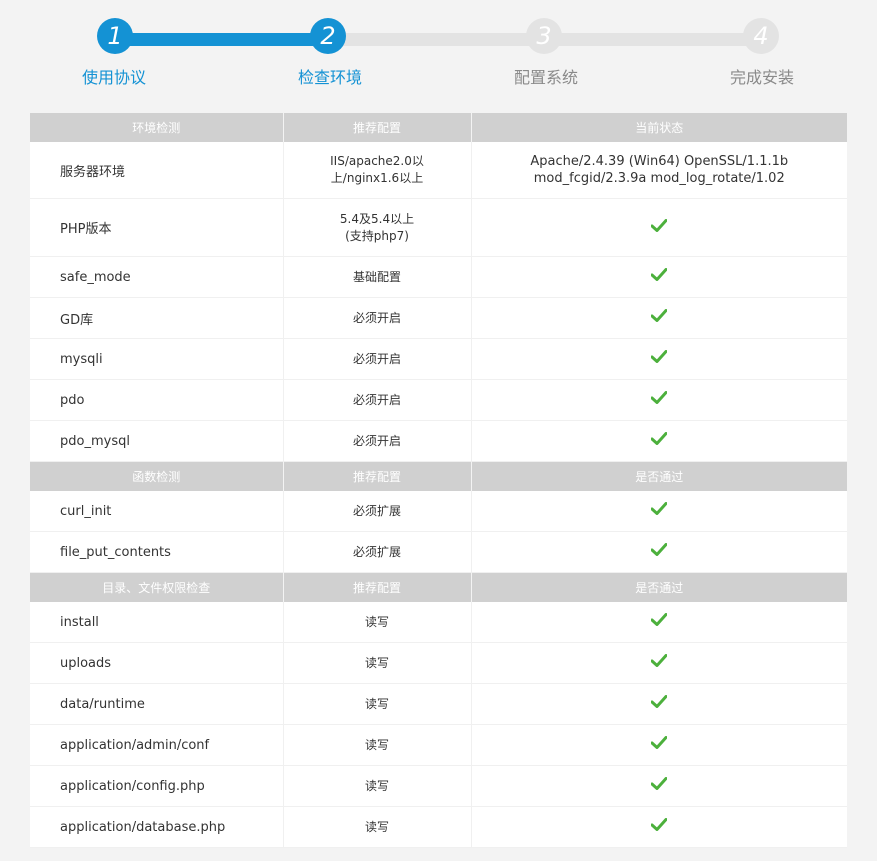  I want to click on recommended-config: 基础配置, so click(377, 277).